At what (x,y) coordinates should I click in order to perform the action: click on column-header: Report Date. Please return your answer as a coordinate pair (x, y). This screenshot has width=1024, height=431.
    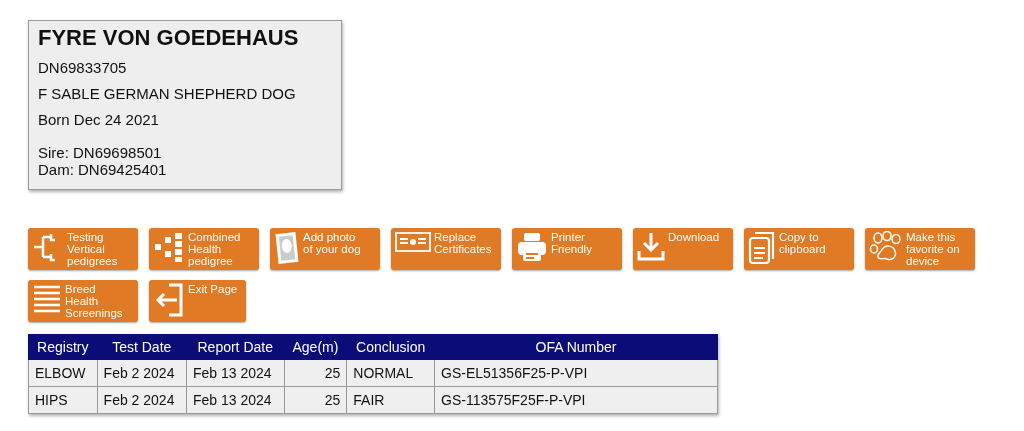
    Looking at the image, I should click on (235, 347).